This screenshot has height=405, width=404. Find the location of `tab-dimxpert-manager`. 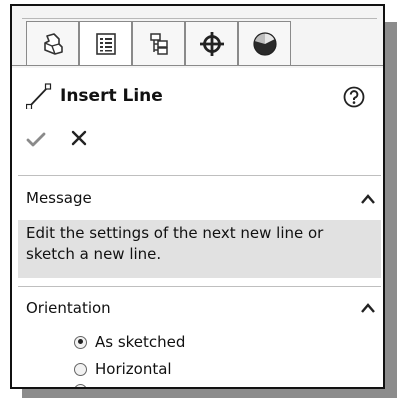

tab-dimxpert-manager is located at coordinates (211, 43).